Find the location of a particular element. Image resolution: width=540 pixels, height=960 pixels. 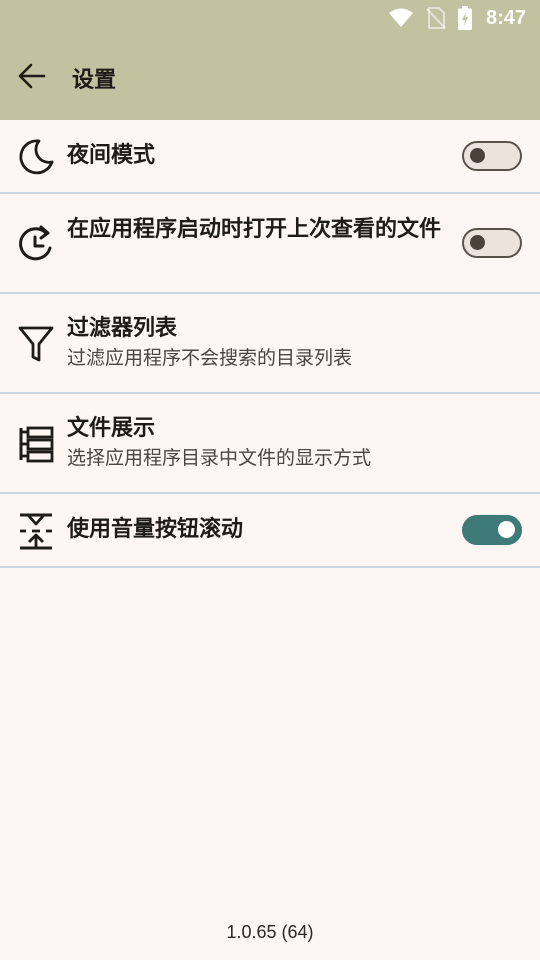

setting-title: 在应用程序启动时打开上次查看的文件 is located at coordinates (254, 229).